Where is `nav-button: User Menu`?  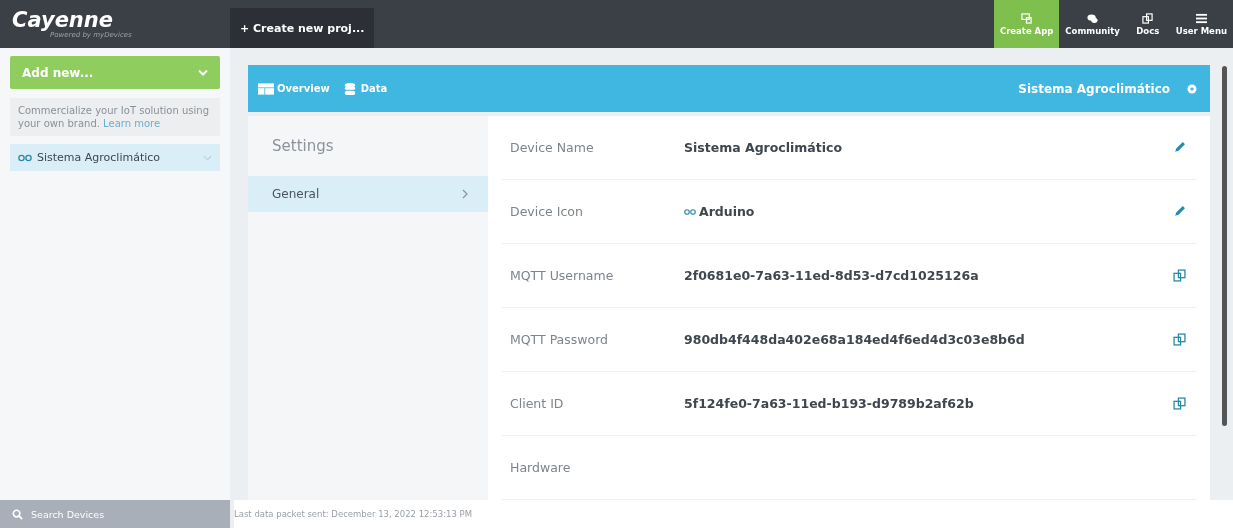
nav-button: User Menu is located at coordinates (1201, 24).